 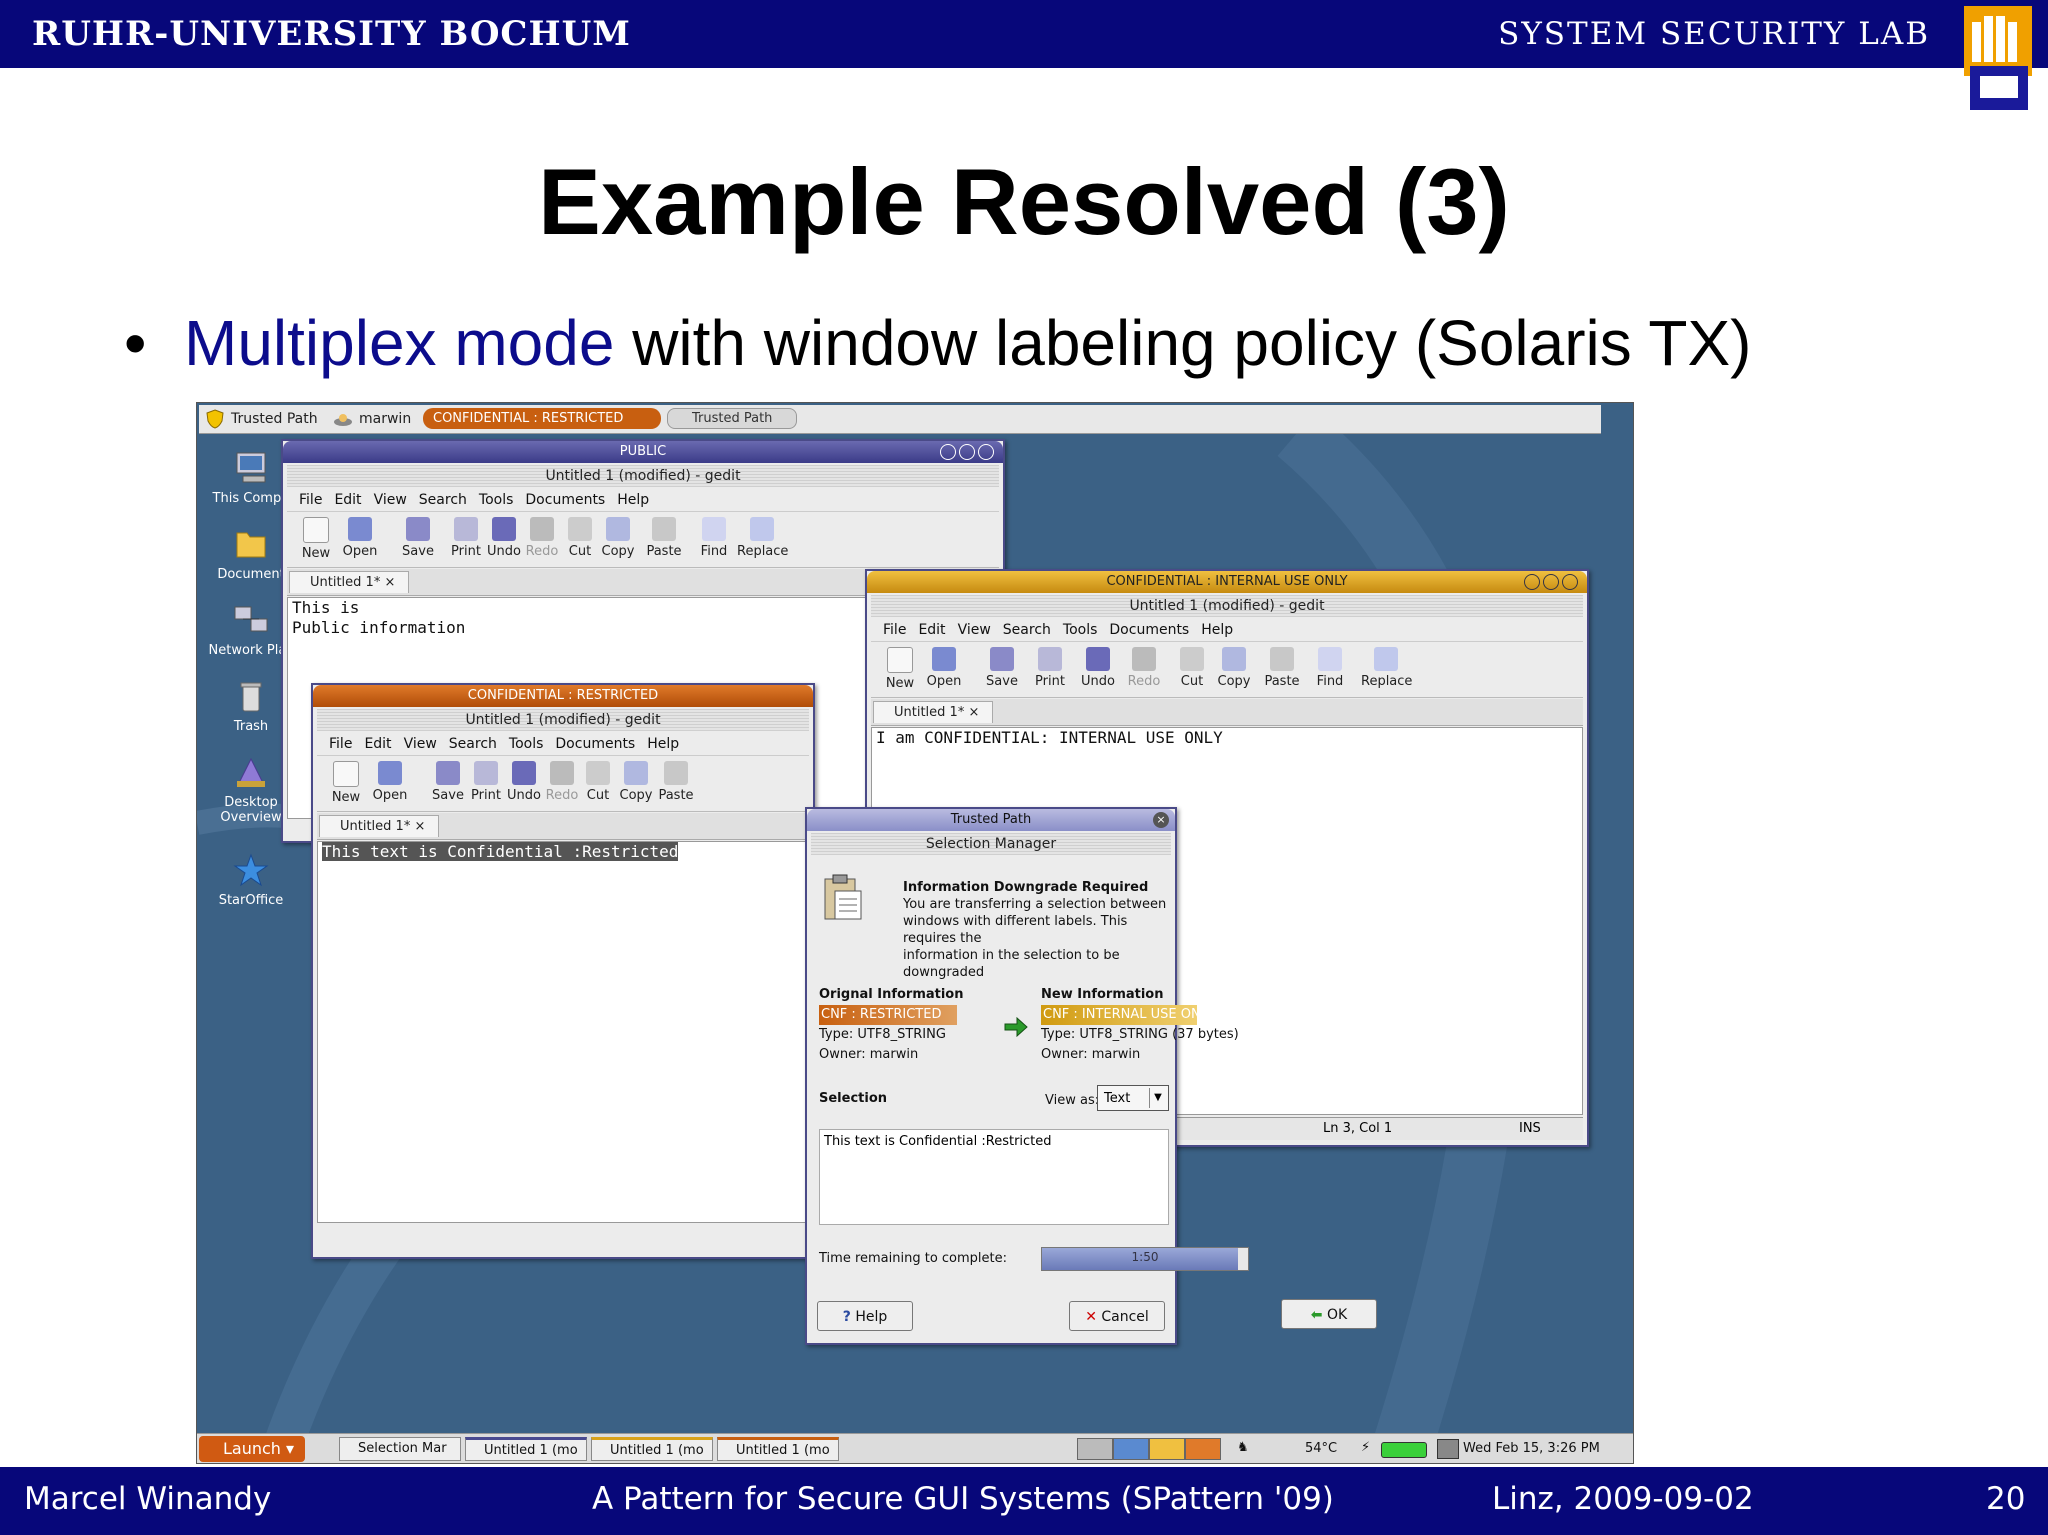 I want to click on trash-icon, so click(x=251, y=697).